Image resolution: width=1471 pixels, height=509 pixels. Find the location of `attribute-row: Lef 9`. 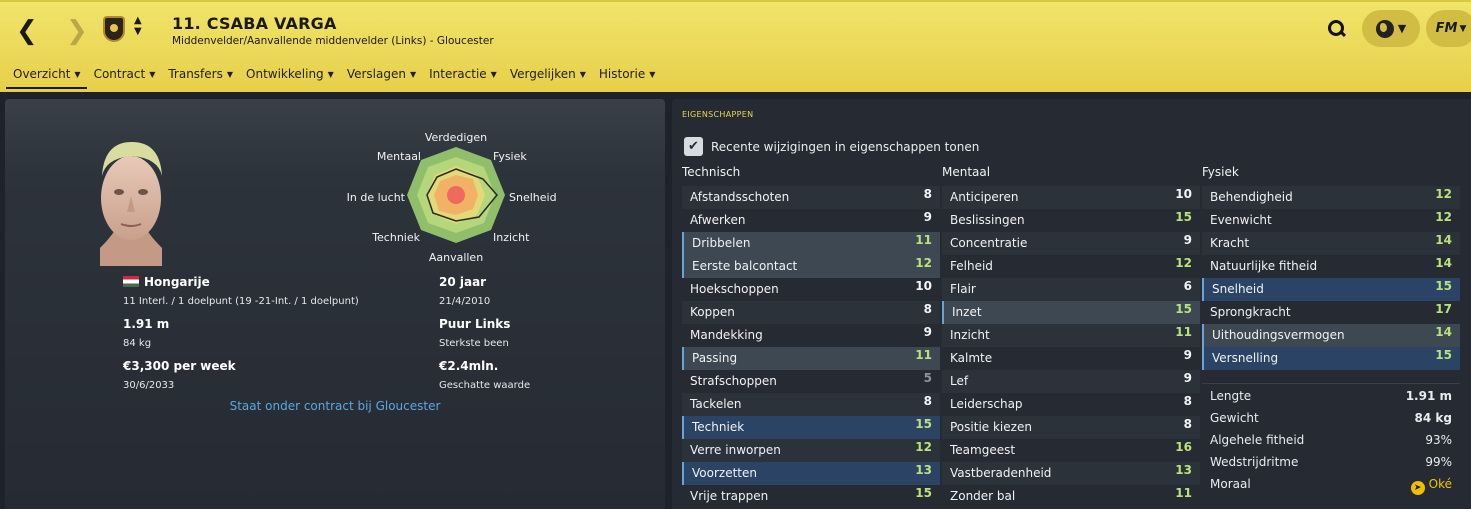

attribute-row: Lef 9 is located at coordinates (1071, 381).